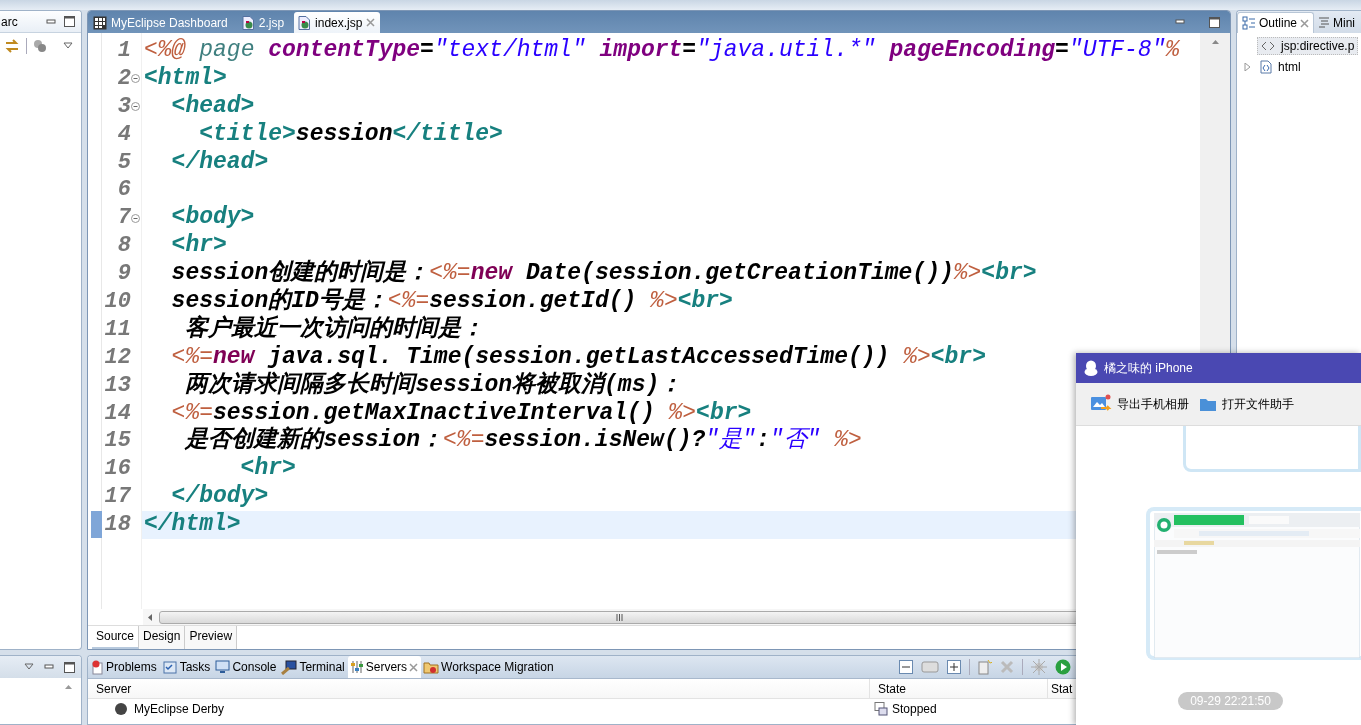 The height and width of the screenshot is (725, 1361). Describe the element at coordinates (212, 217) in the screenshot. I see `code-line: <body>` at that location.